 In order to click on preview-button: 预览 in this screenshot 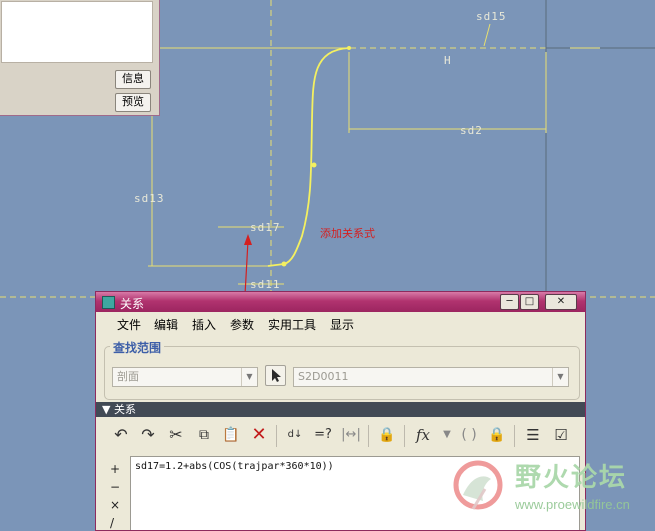, I will do `click(133, 102)`.